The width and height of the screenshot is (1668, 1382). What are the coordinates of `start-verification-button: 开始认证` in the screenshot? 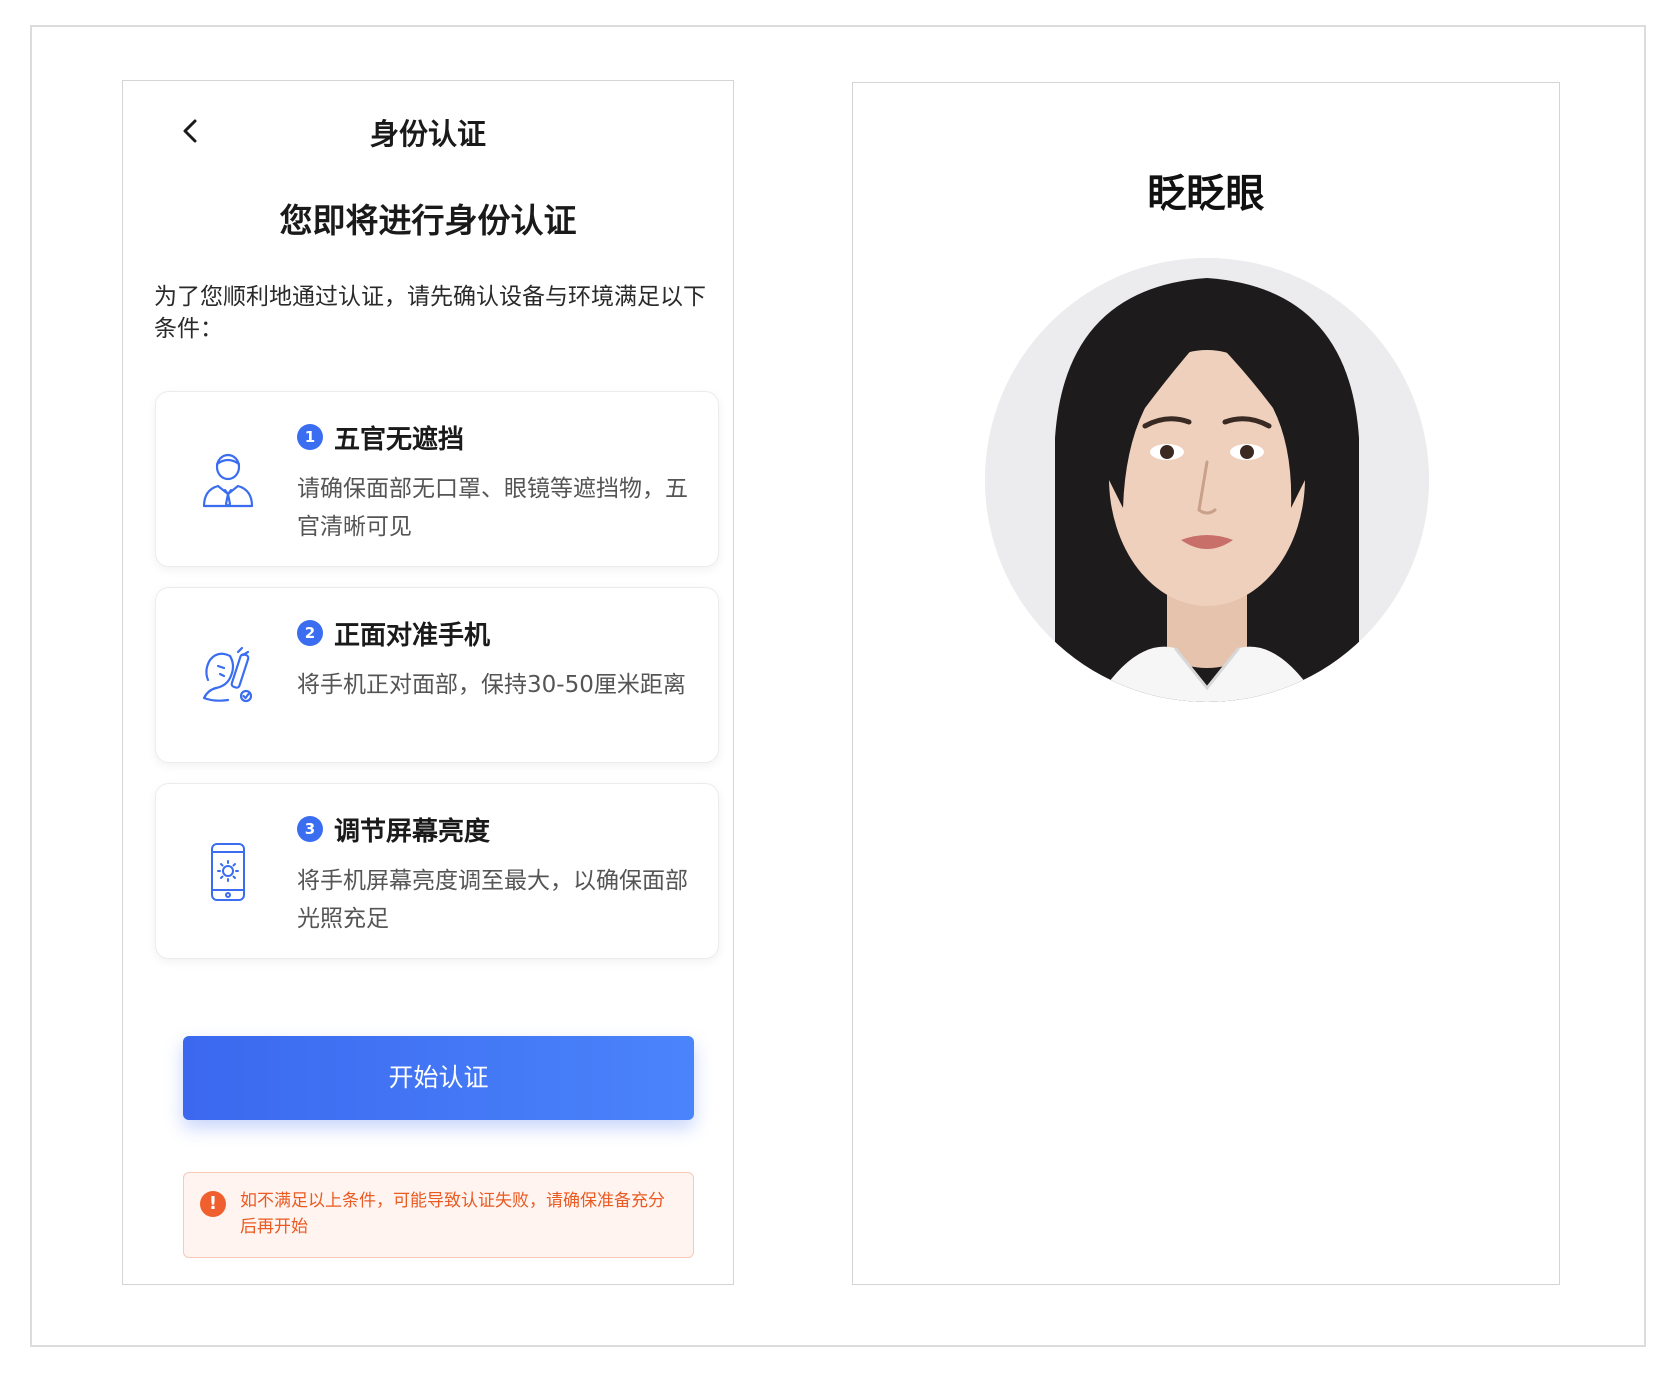 It's located at (438, 1078).